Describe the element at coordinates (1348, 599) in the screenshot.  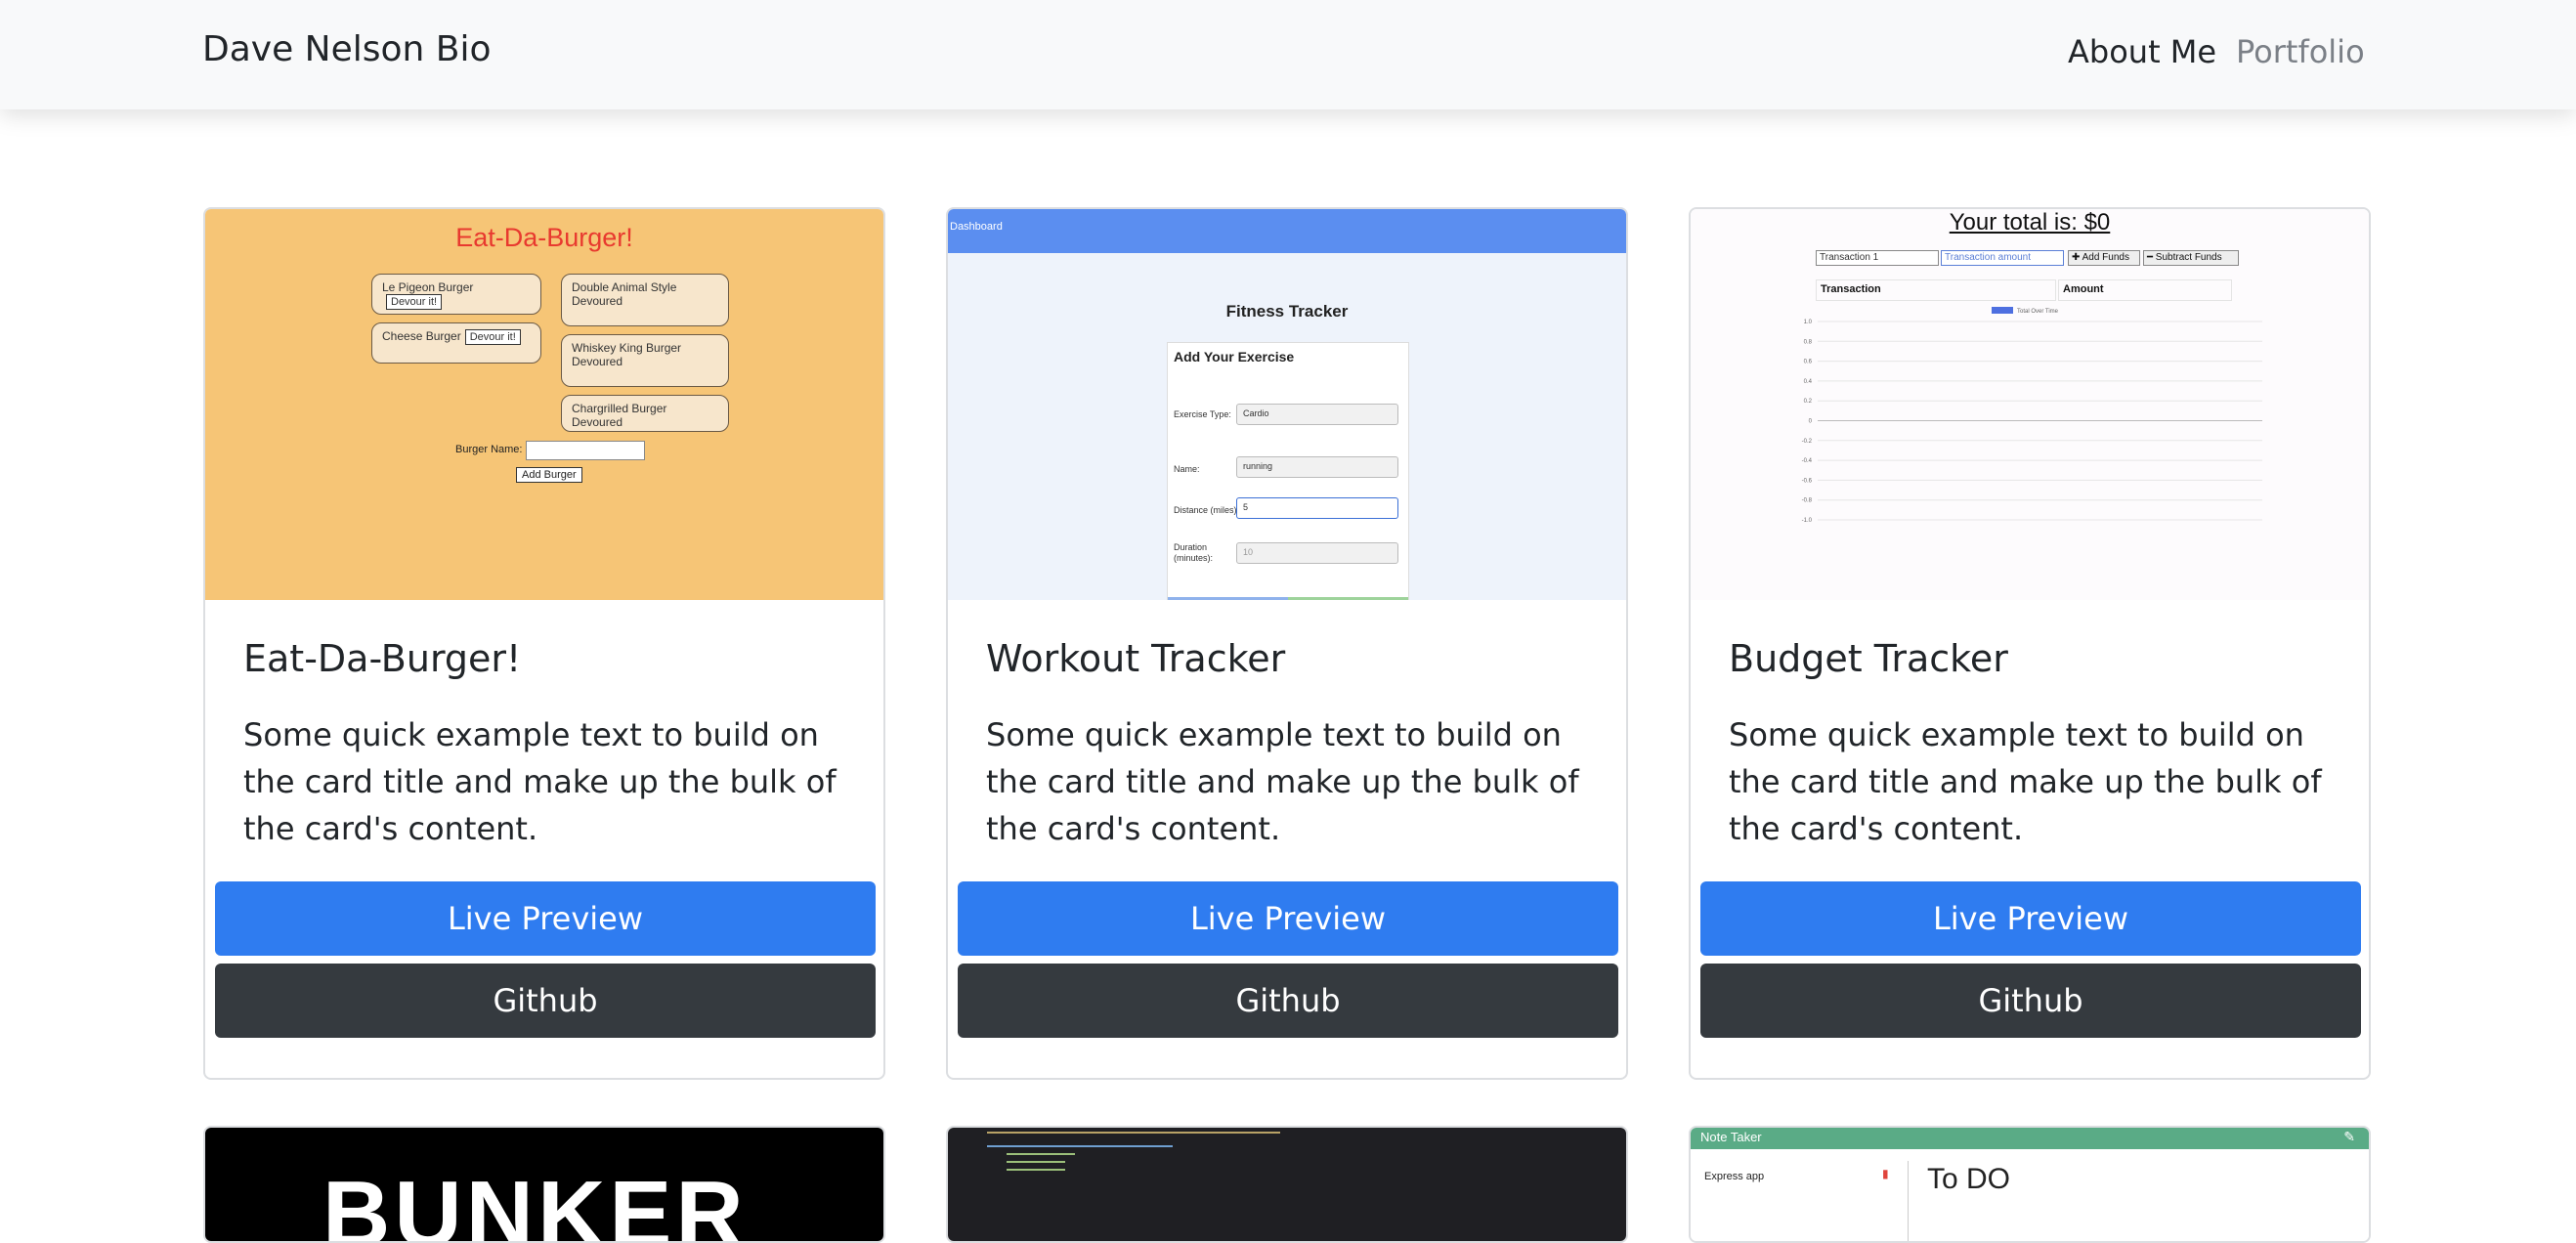
I see `thumbnail-add-exercise-button` at that location.